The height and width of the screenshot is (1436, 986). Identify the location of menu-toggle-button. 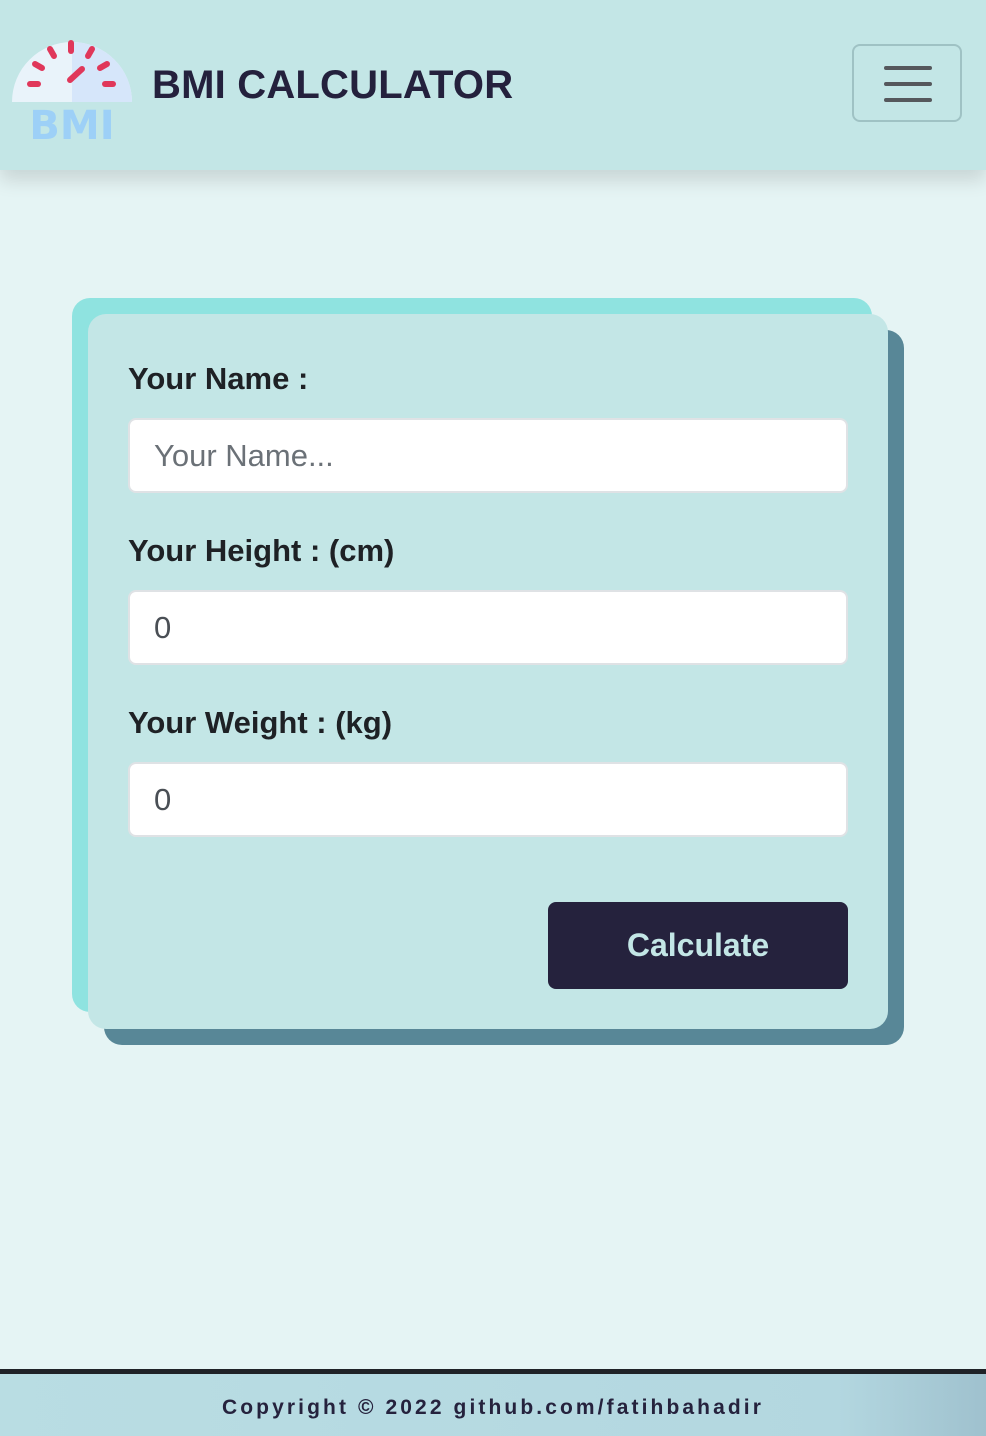
(907, 83).